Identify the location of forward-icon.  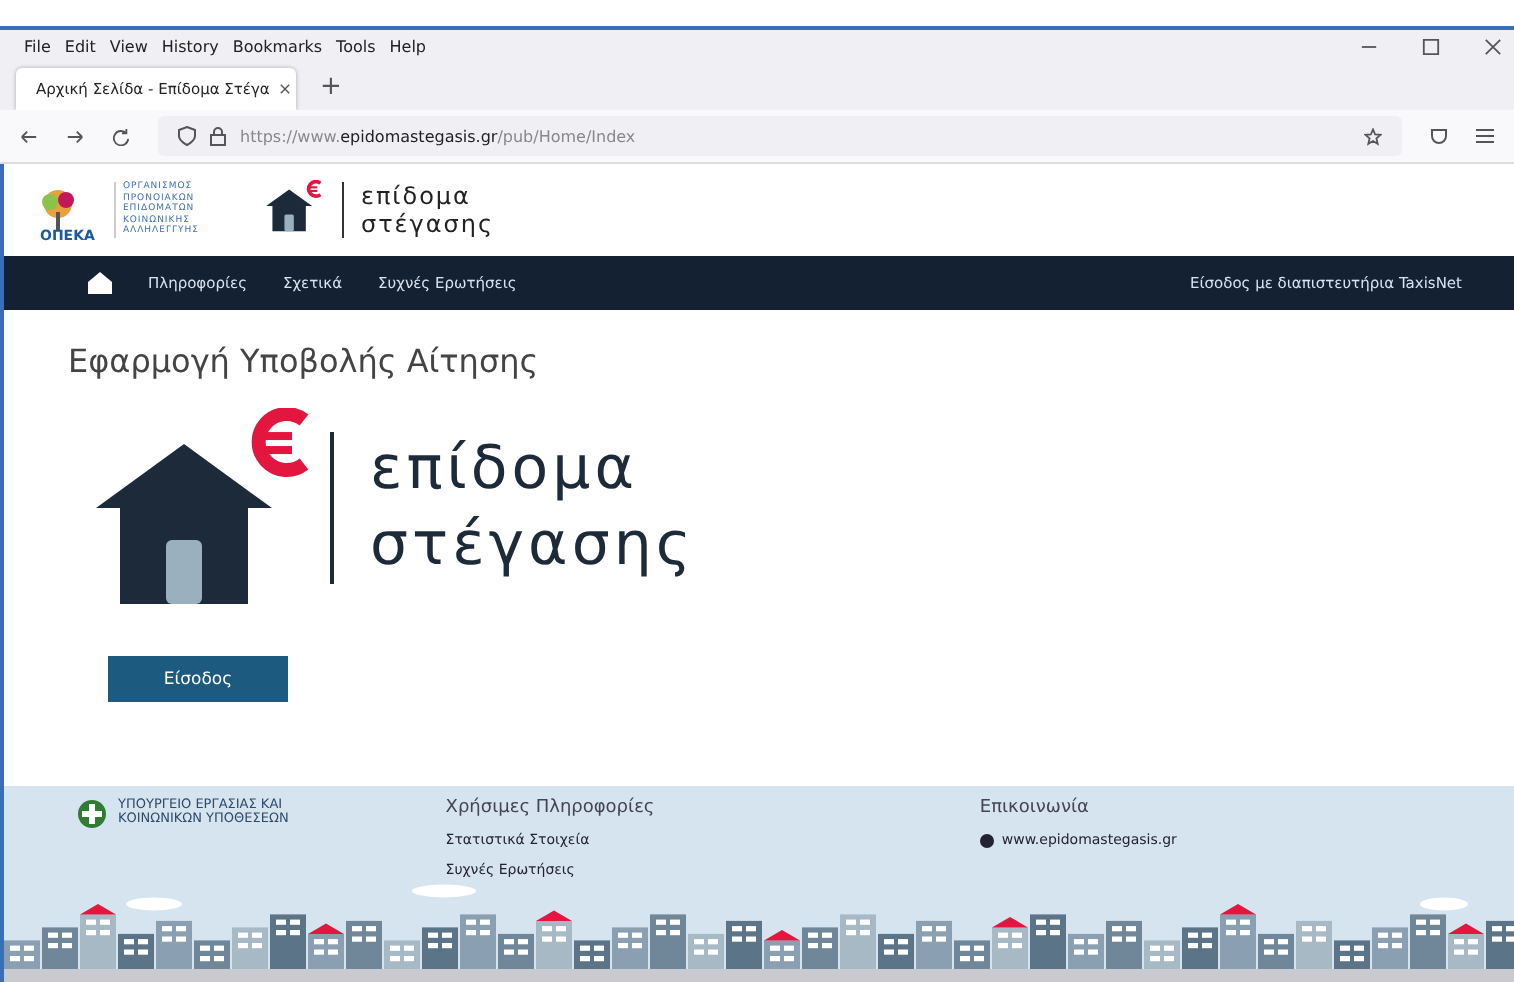
(75, 136).